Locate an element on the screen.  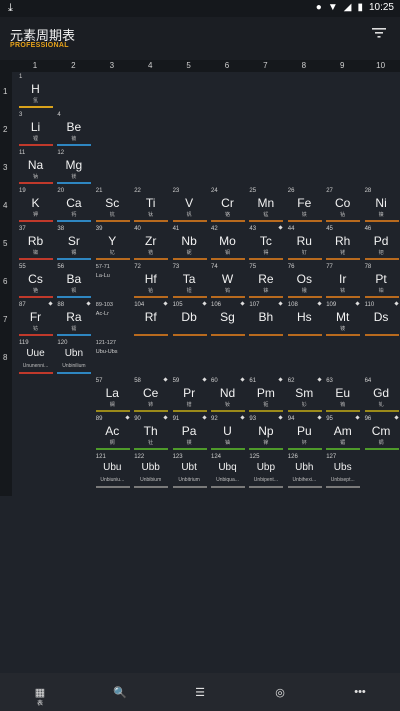
atomic-number: 23 is located at coordinates (176, 191).